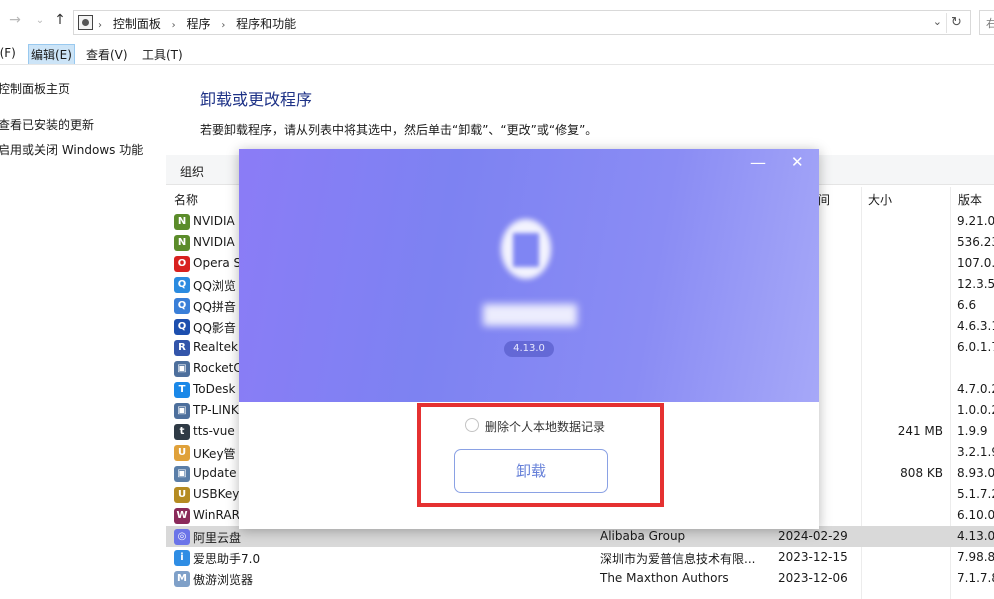 This screenshot has width=994, height=599. I want to click on program-version: 1.9.9, so click(972, 431).